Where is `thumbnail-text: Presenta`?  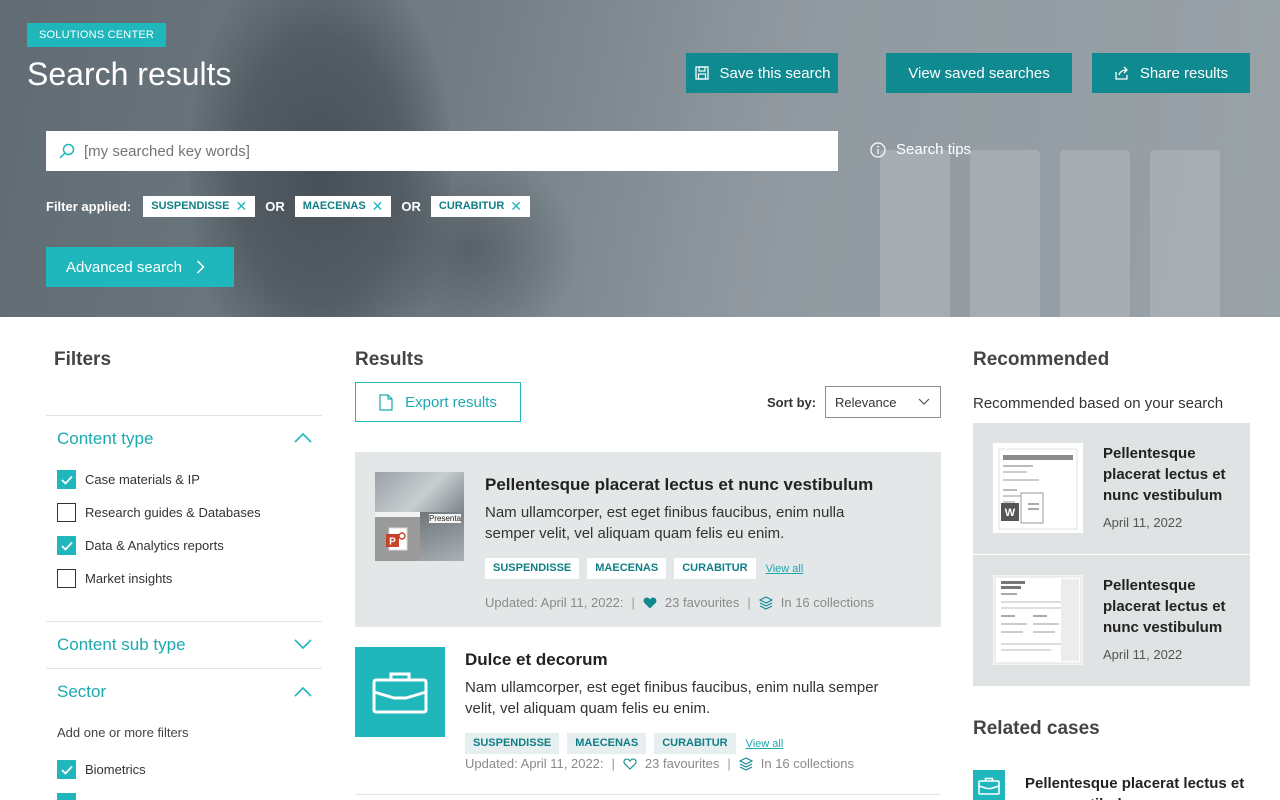
thumbnail-text: Presenta is located at coordinates (445, 518).